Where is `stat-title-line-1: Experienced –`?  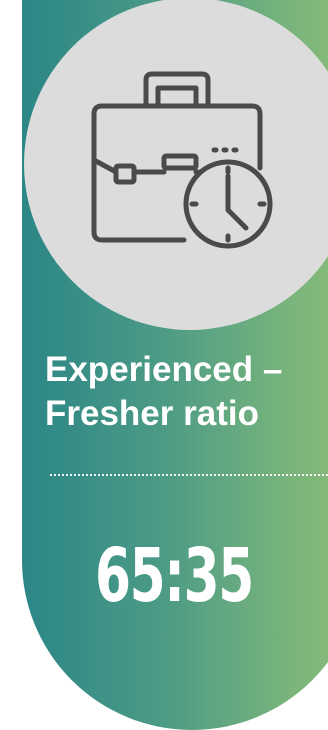
stat-title-line-1: Experienced – is located at coordinates (164, 369).